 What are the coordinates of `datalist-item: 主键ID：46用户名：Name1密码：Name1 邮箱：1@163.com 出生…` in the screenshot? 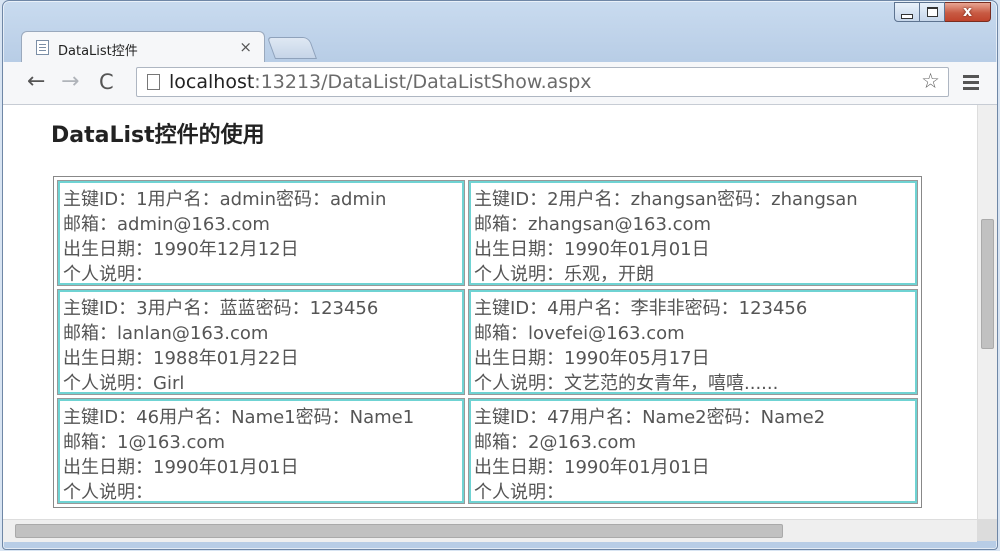 It's located at (261, 451).